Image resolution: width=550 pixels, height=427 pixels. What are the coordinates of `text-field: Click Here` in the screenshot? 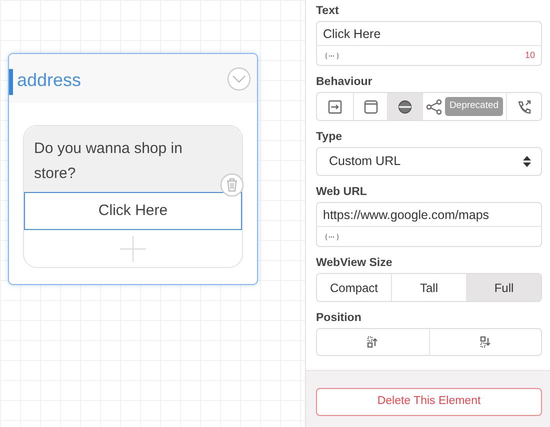 It's located at (429, 33).